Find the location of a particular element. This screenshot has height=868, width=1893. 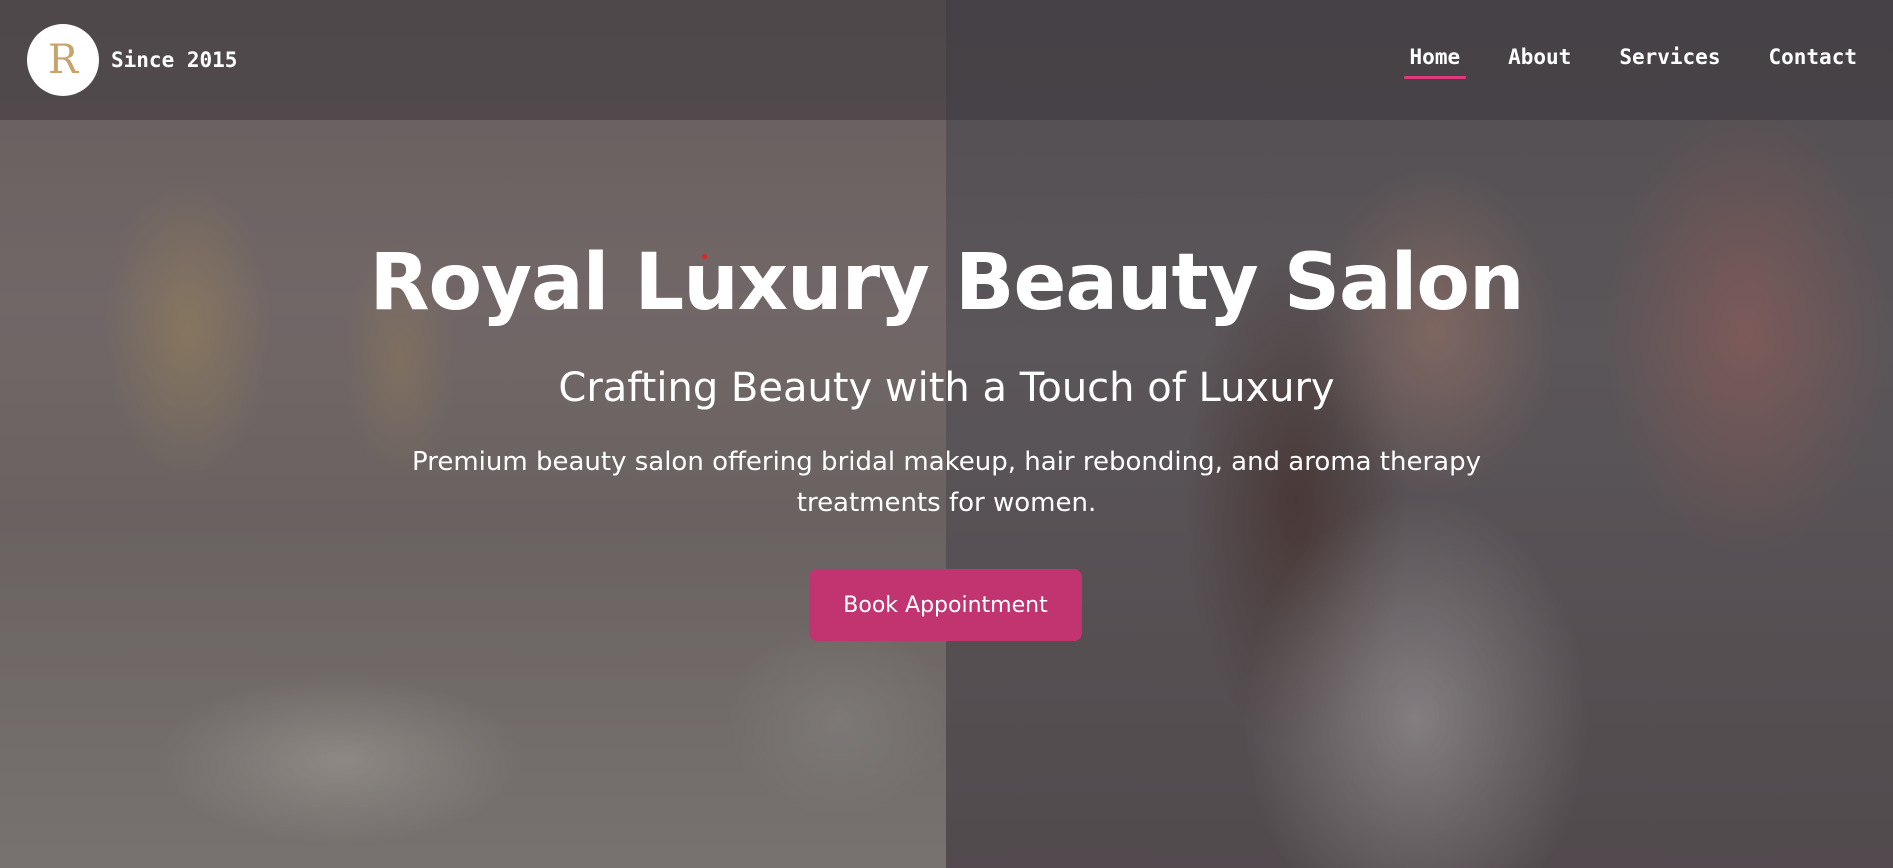

brand: R Since 2015 is located at coordinates (132, 60).